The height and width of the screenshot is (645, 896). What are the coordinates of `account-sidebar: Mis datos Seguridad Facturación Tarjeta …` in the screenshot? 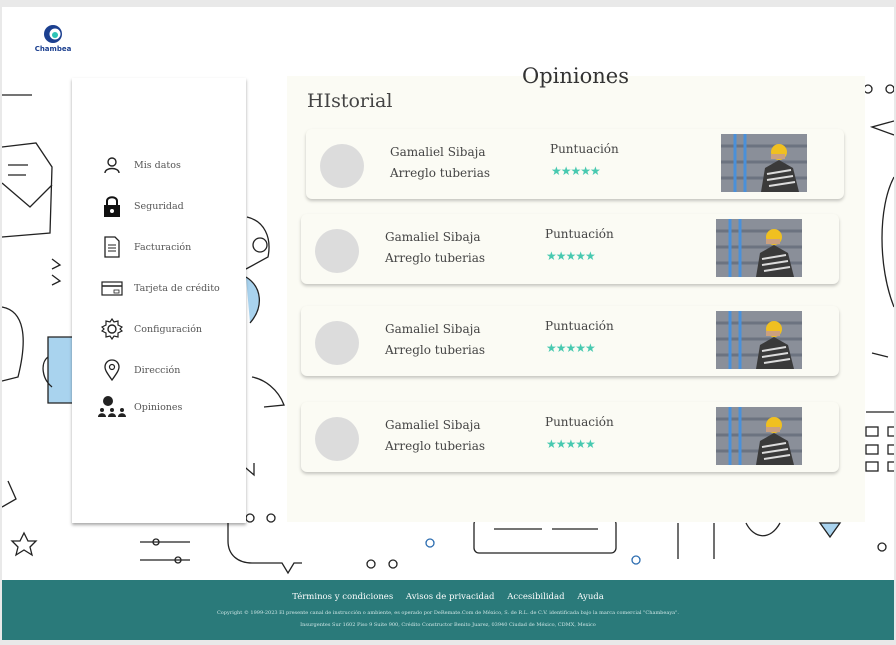 It's located at (159, 300).